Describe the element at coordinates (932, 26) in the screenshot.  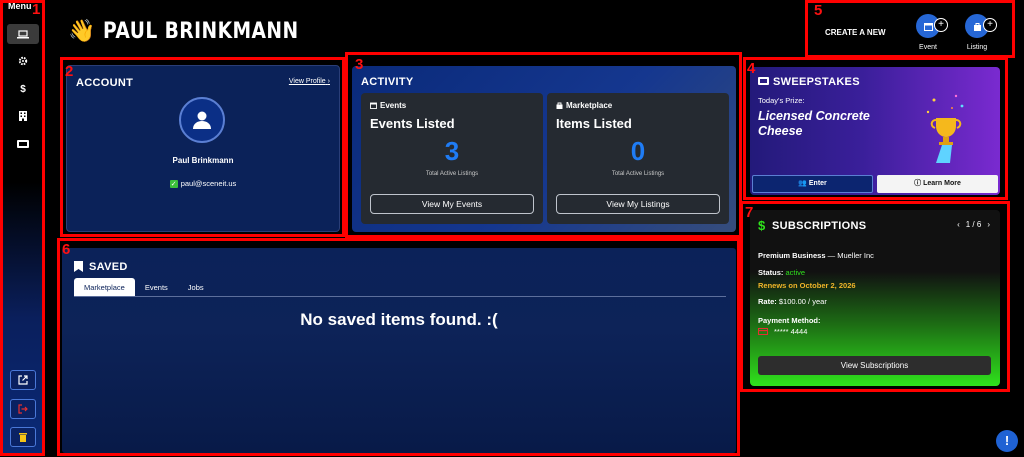
I see `calendar-icon: +` at that location.